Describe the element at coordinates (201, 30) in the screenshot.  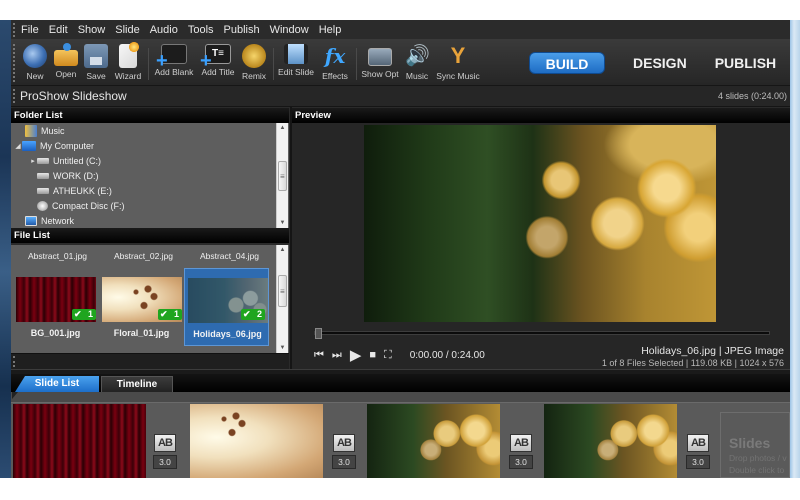
I see `menu-tools: Tools` at that location.